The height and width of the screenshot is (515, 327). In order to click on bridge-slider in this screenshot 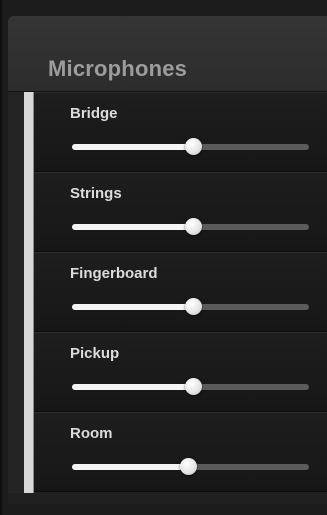, I will do `click(190, 147)`.